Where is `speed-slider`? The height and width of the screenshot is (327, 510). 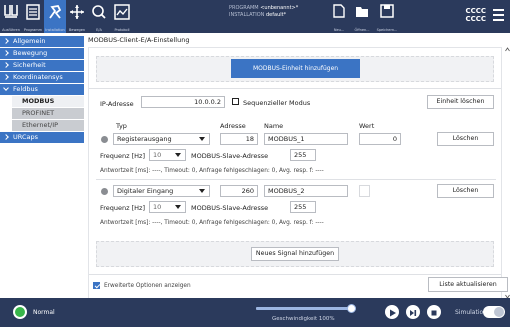 speed-slider is located at coordinates (306, 308).